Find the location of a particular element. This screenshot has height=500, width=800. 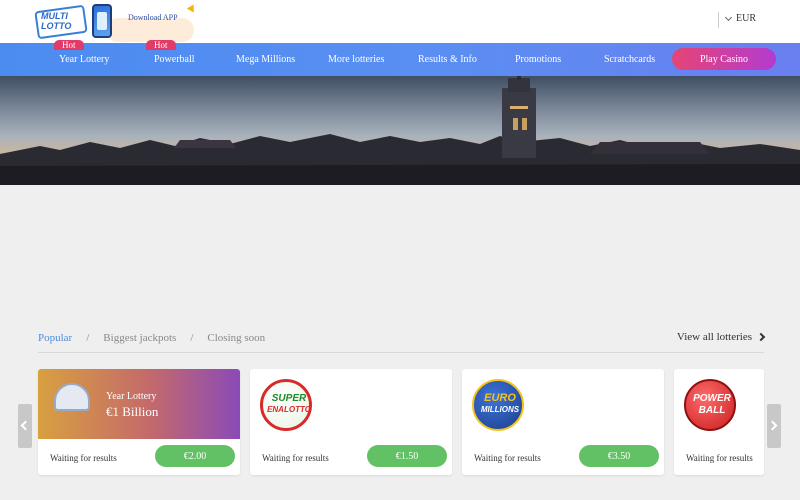

price-button: €1.50 is located at coordinates (407, 456).